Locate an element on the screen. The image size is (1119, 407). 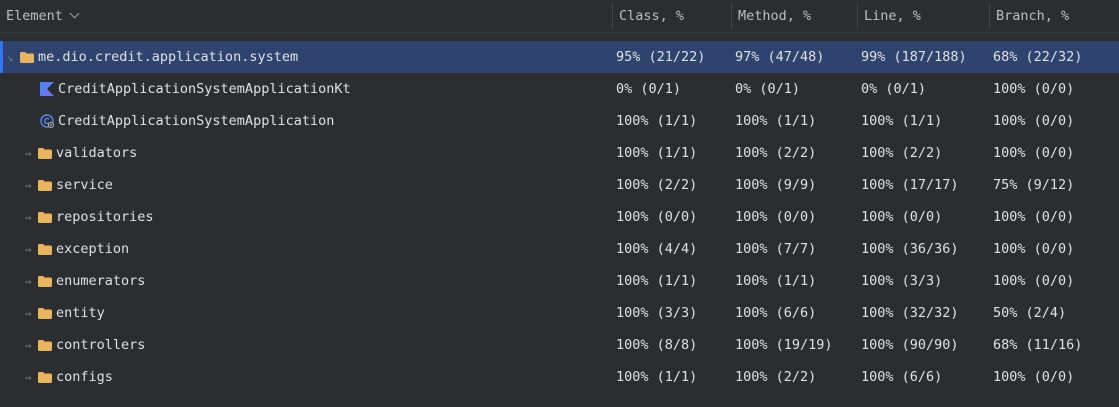
element-cell: → service is located at coordinates (67, 185).